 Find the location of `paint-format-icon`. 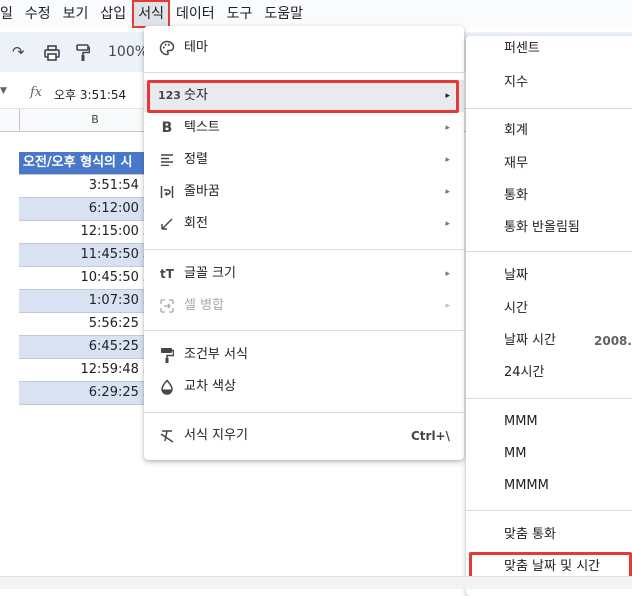

paint-format-icon is located at coordinates (83, 52).